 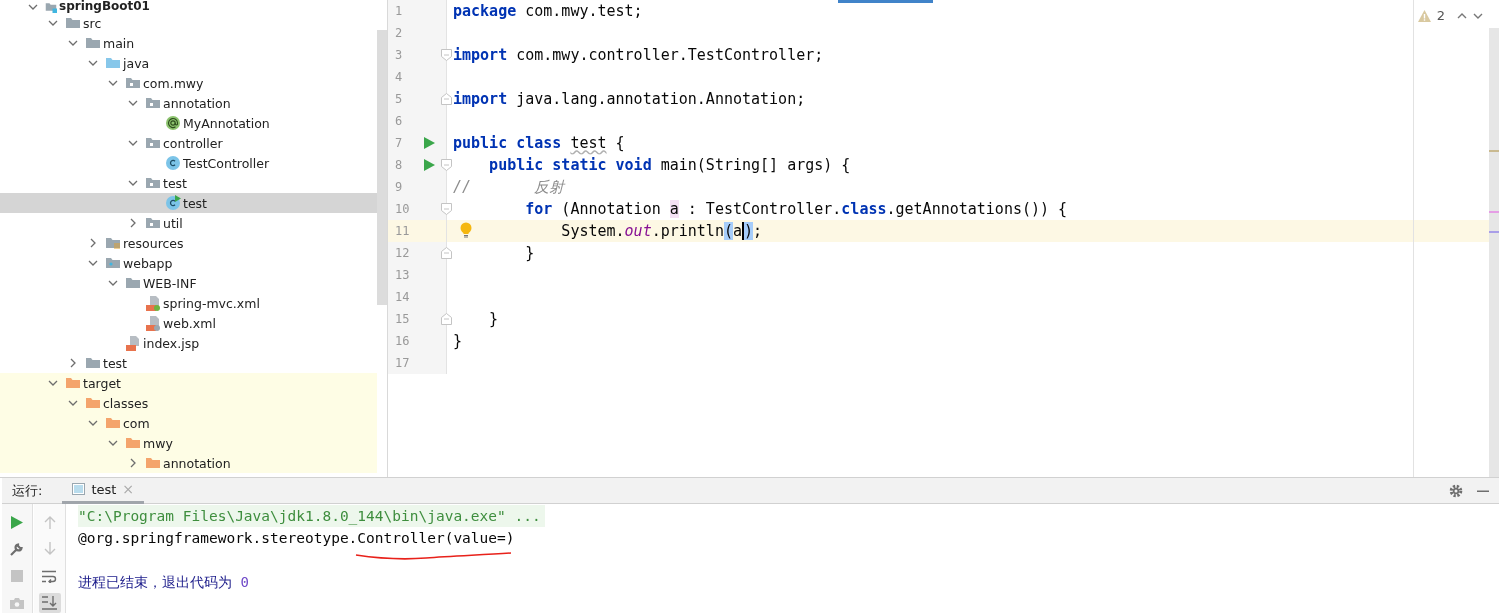 I want to click on tree-row: mwy, so click(x=188, y=443).